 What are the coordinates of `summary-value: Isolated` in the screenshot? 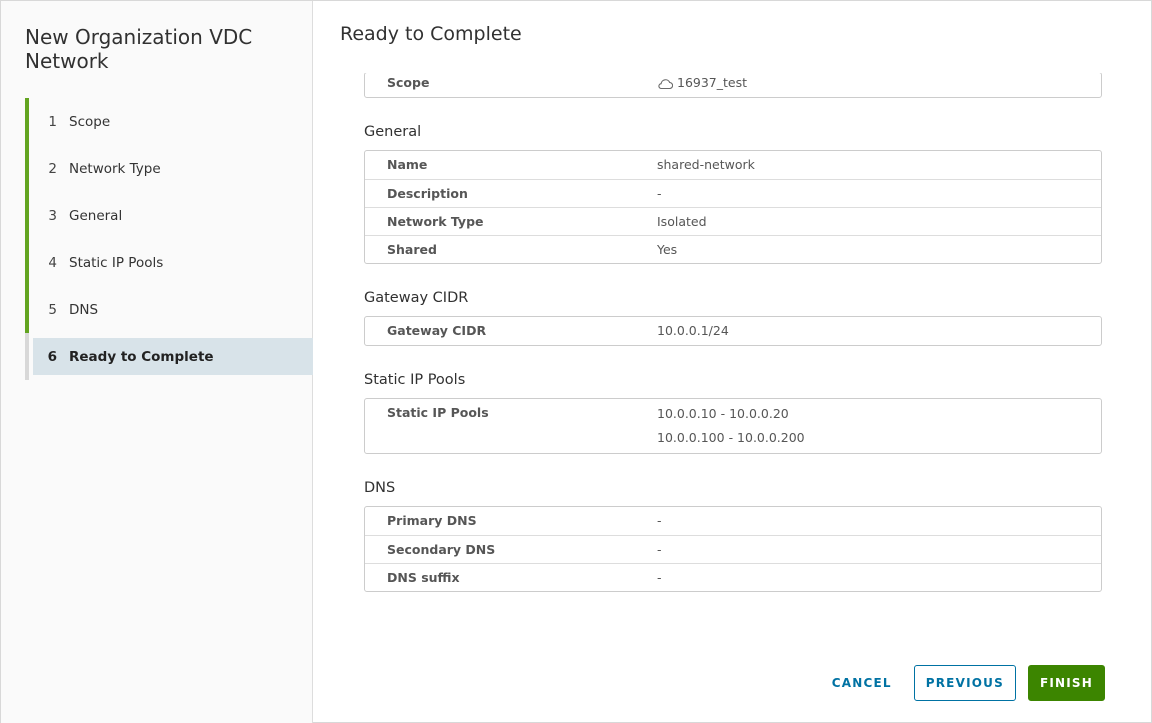 It's located at (682, 221).